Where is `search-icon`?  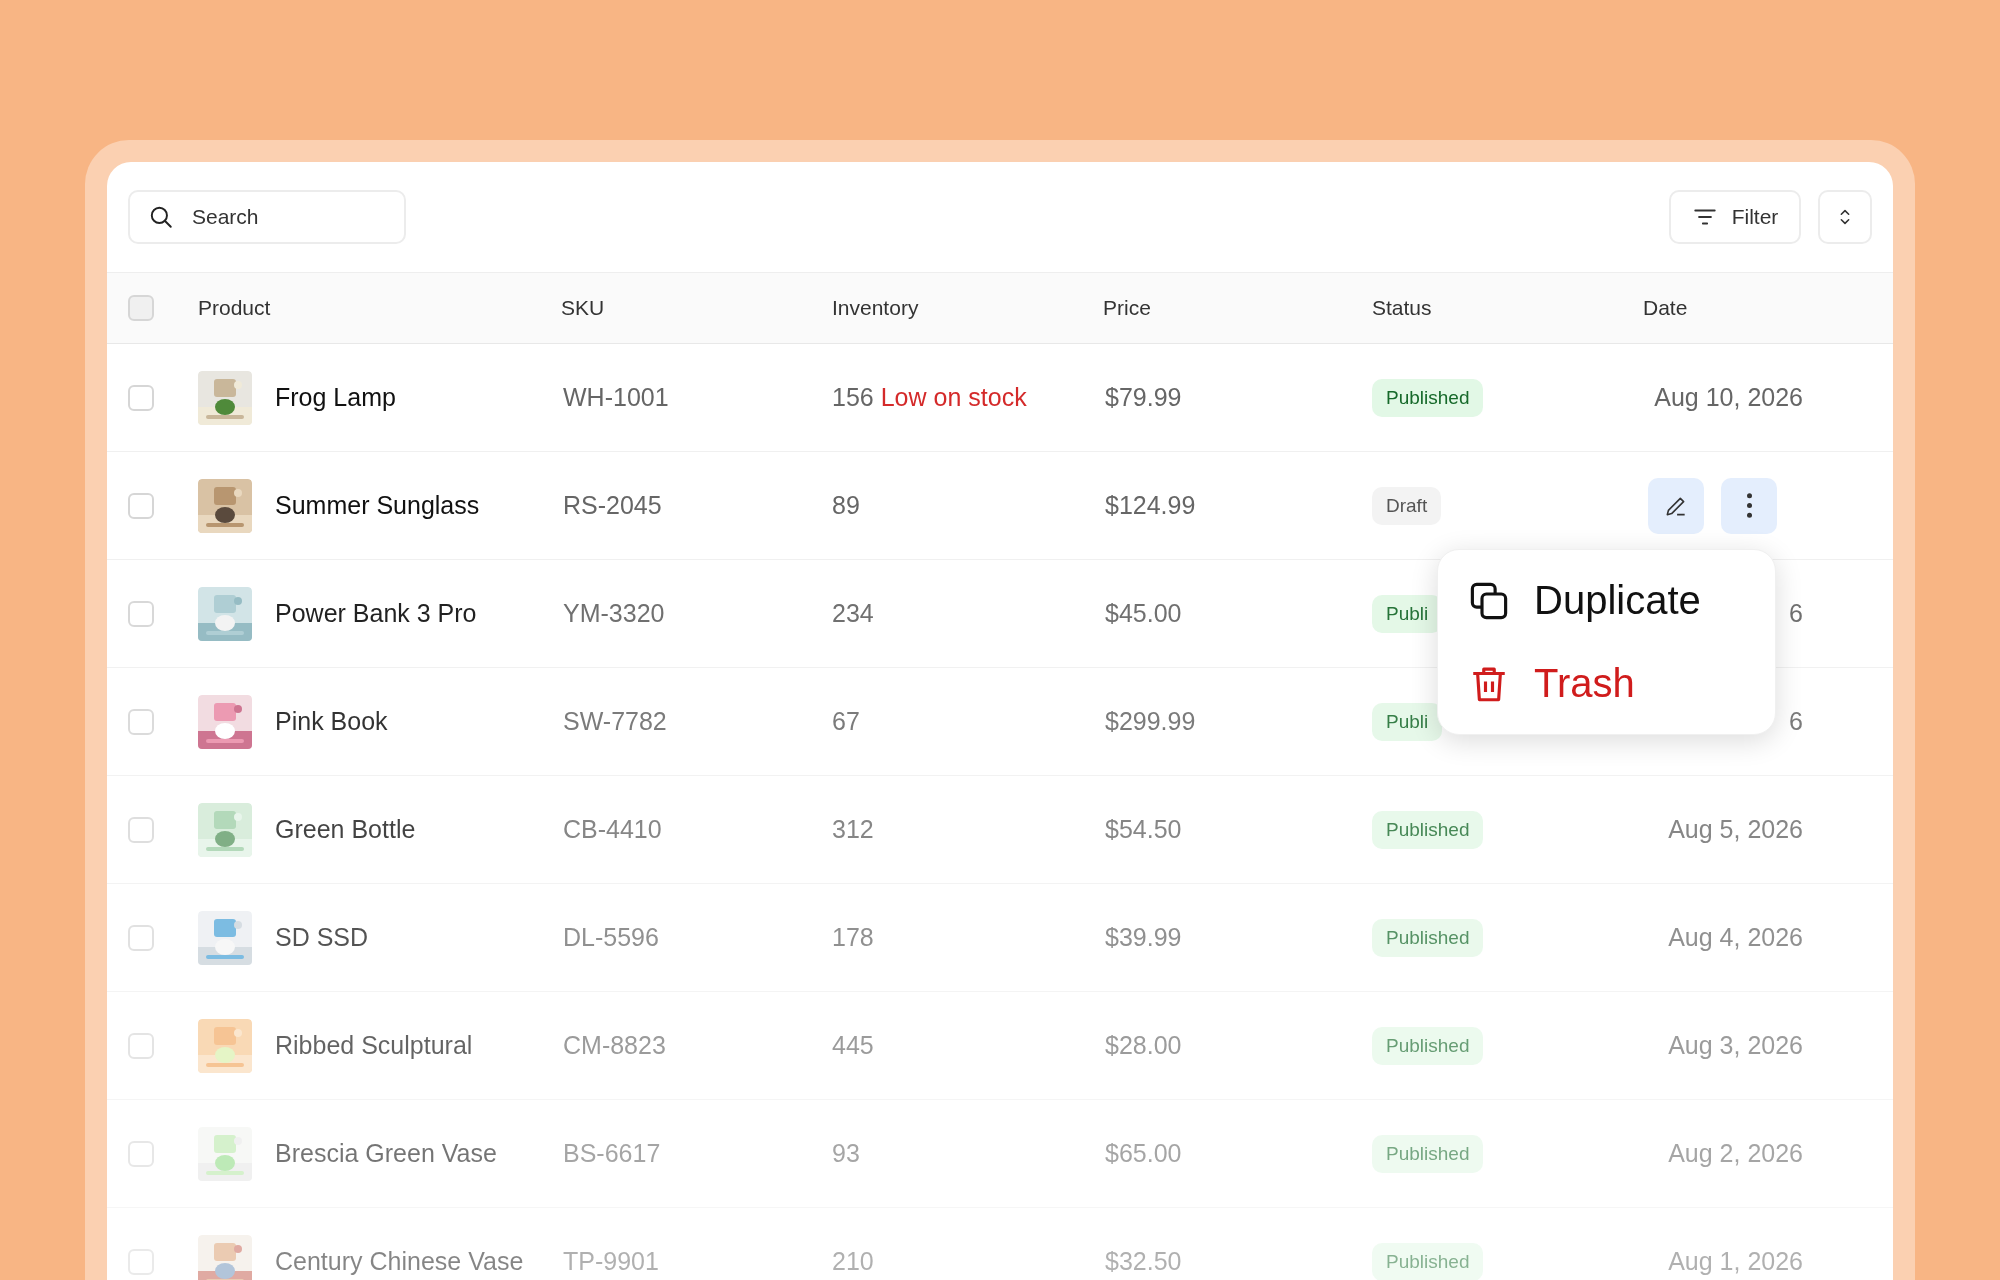
search-icon is located at coordinates (161, 217).